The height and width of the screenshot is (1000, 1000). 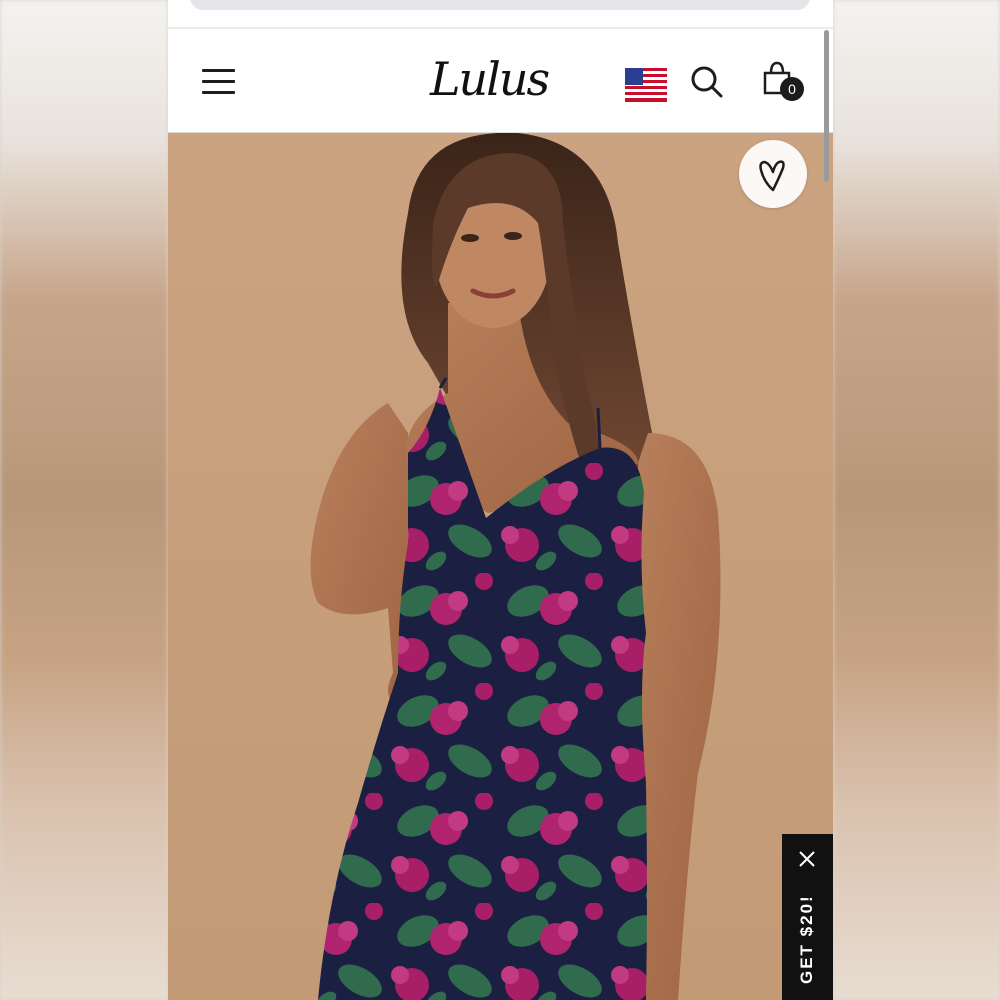 I want to click on wishlist-button, so click(x=773, y=174).